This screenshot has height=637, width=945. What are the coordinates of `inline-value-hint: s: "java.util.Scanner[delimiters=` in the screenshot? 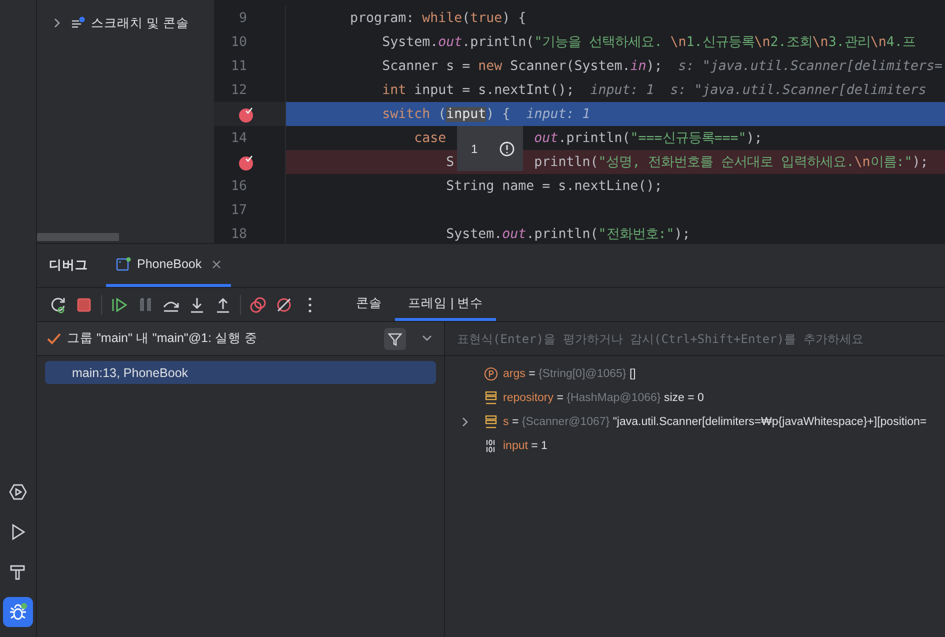 It's located at (810, 66).